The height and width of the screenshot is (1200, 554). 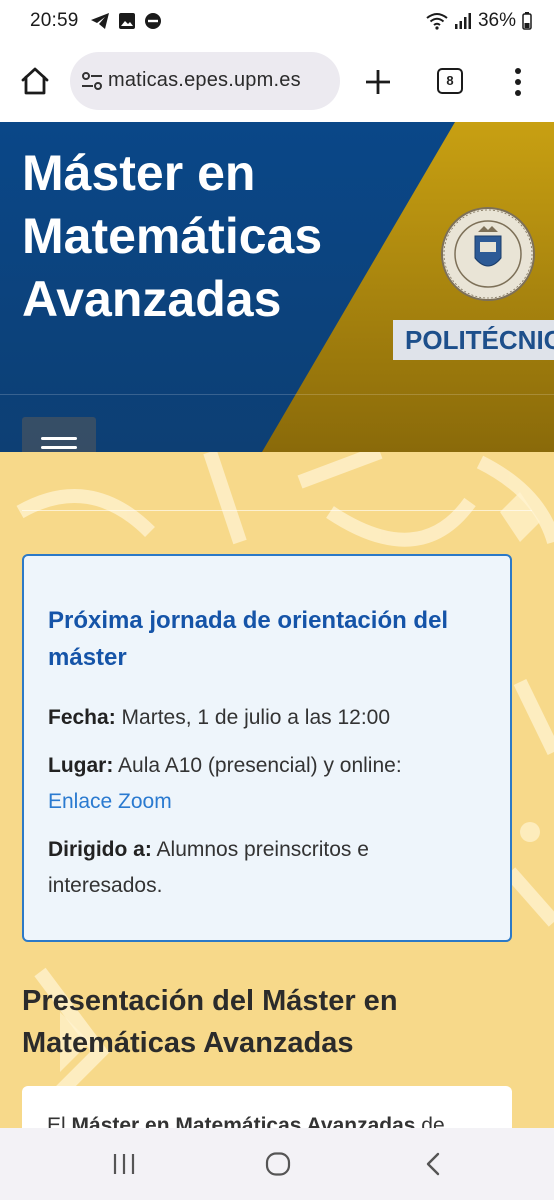 What do you see at coordinates (139, 173) in the screenshot?
I see `site-title-line-1: Máster en` at bounding box center [139, 173].